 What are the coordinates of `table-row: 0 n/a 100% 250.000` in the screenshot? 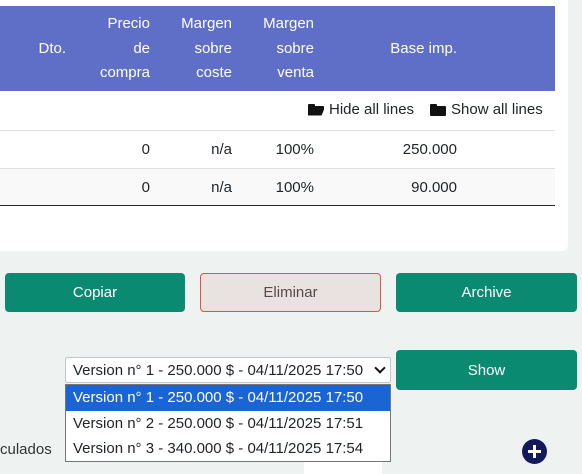 It's located at (277, 149).